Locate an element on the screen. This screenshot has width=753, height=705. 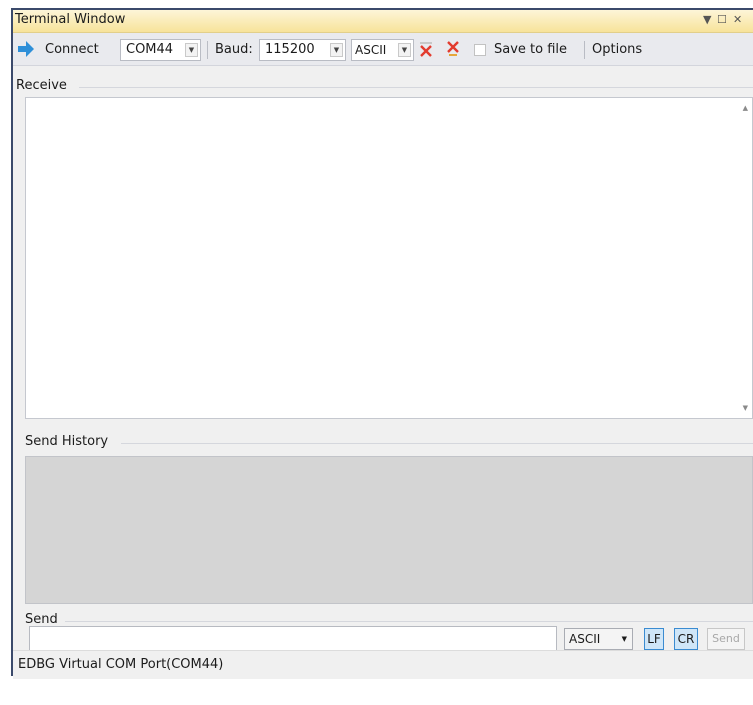
clear-all-icon is located at coordinates (453, 51).